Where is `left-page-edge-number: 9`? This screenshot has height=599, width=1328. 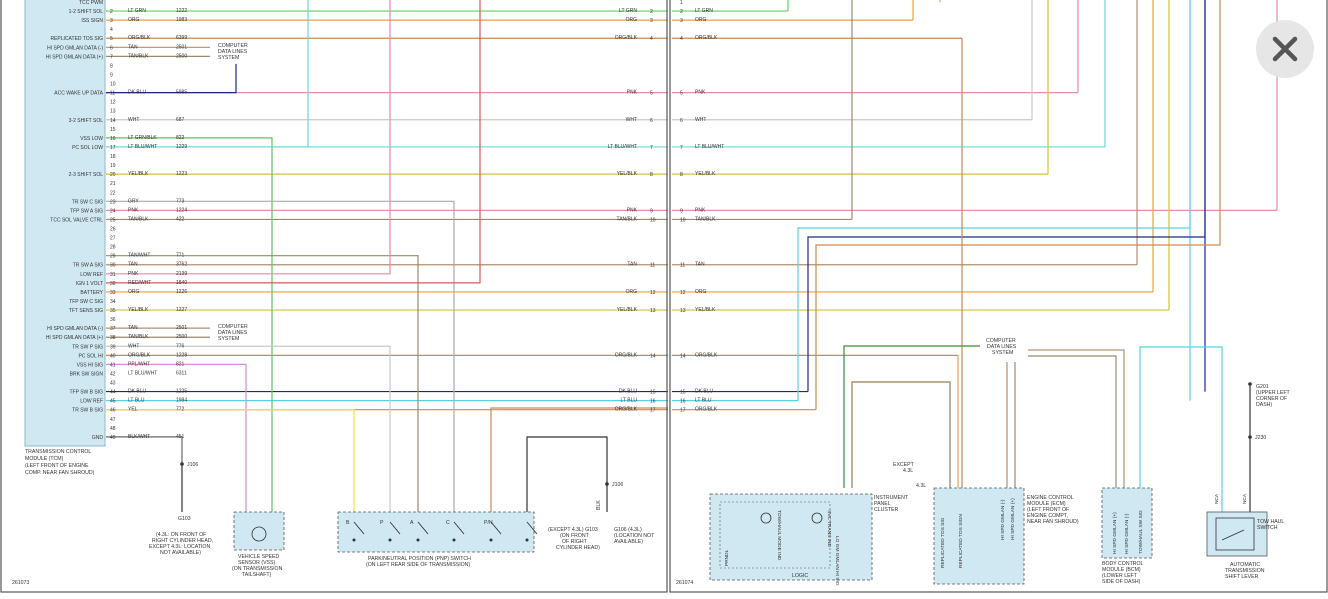 left-page-edge-number: 9 is located at coordinates (651, 211).